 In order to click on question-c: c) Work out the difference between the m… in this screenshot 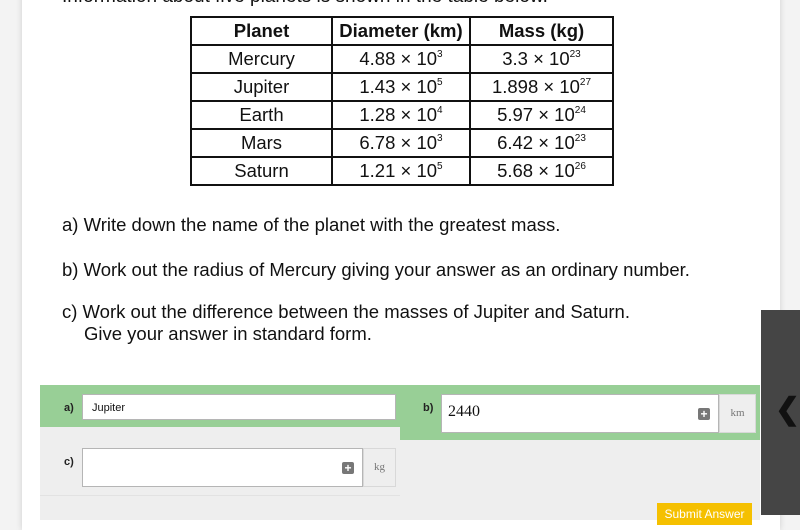, I will do `click(346, 323)`.